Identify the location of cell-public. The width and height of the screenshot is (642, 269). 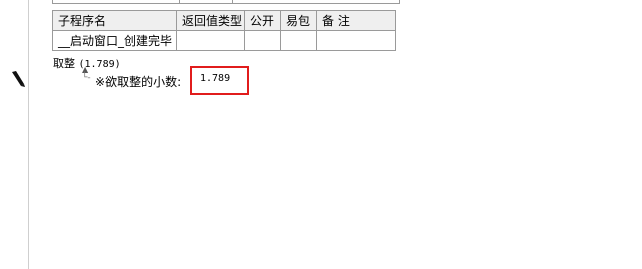
(262, 40).